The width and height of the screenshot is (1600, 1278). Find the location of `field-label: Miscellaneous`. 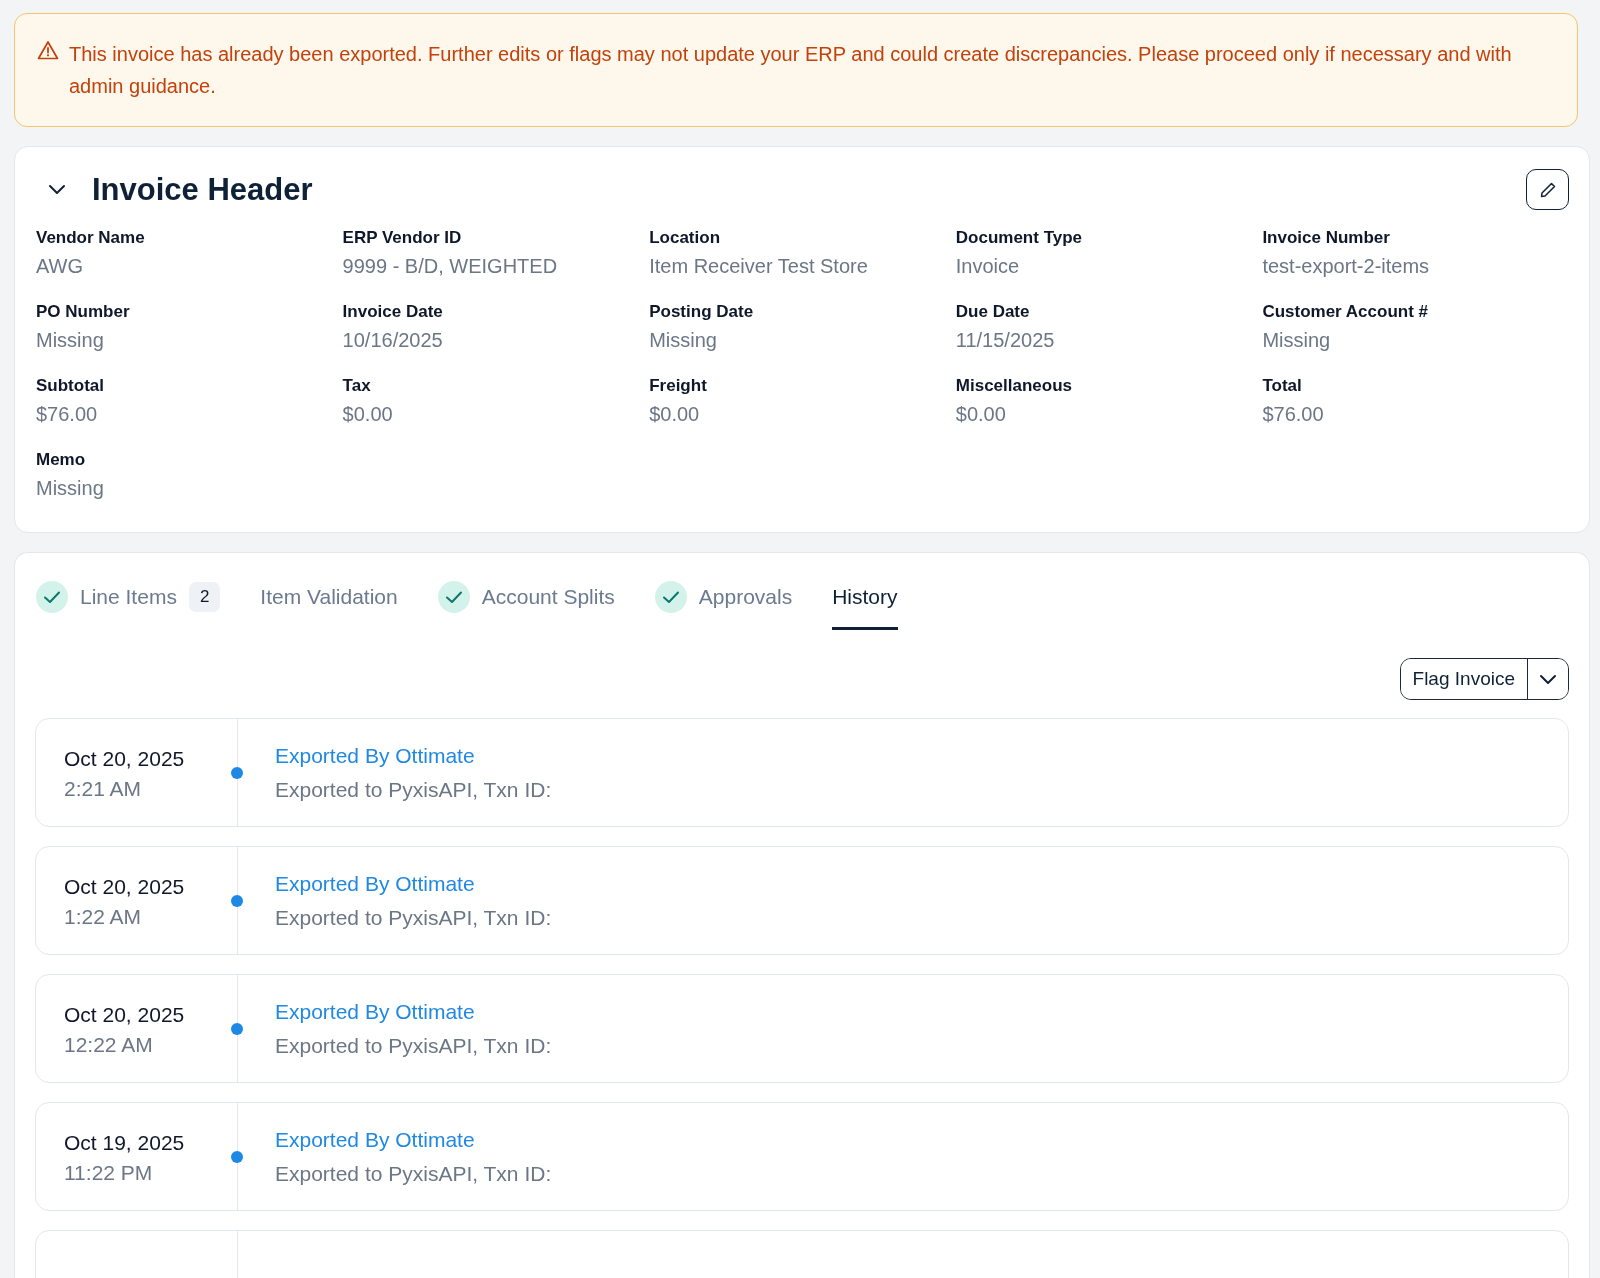

field-label: Miscellaneous is located at coordinates (1014, 386).